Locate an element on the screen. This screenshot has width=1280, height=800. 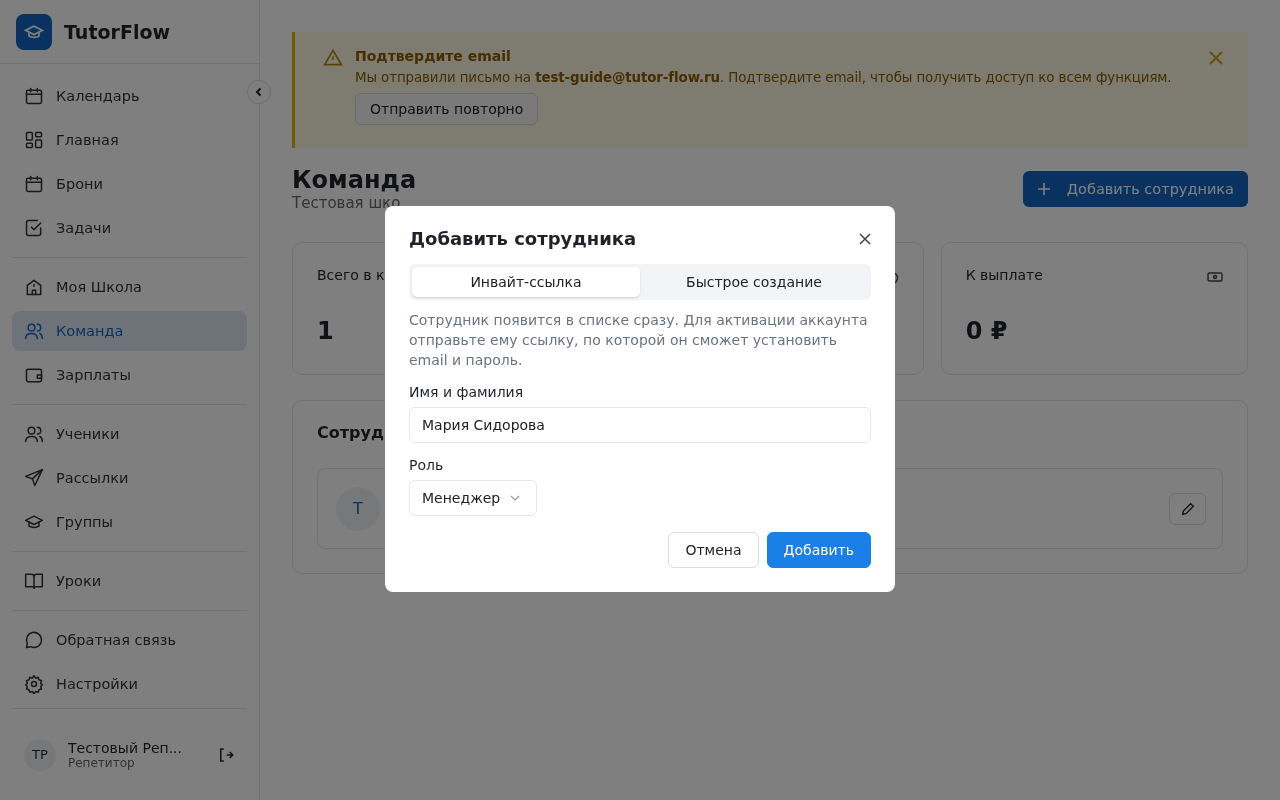
role-select: Менеджер is located at coordinates (473, 498).